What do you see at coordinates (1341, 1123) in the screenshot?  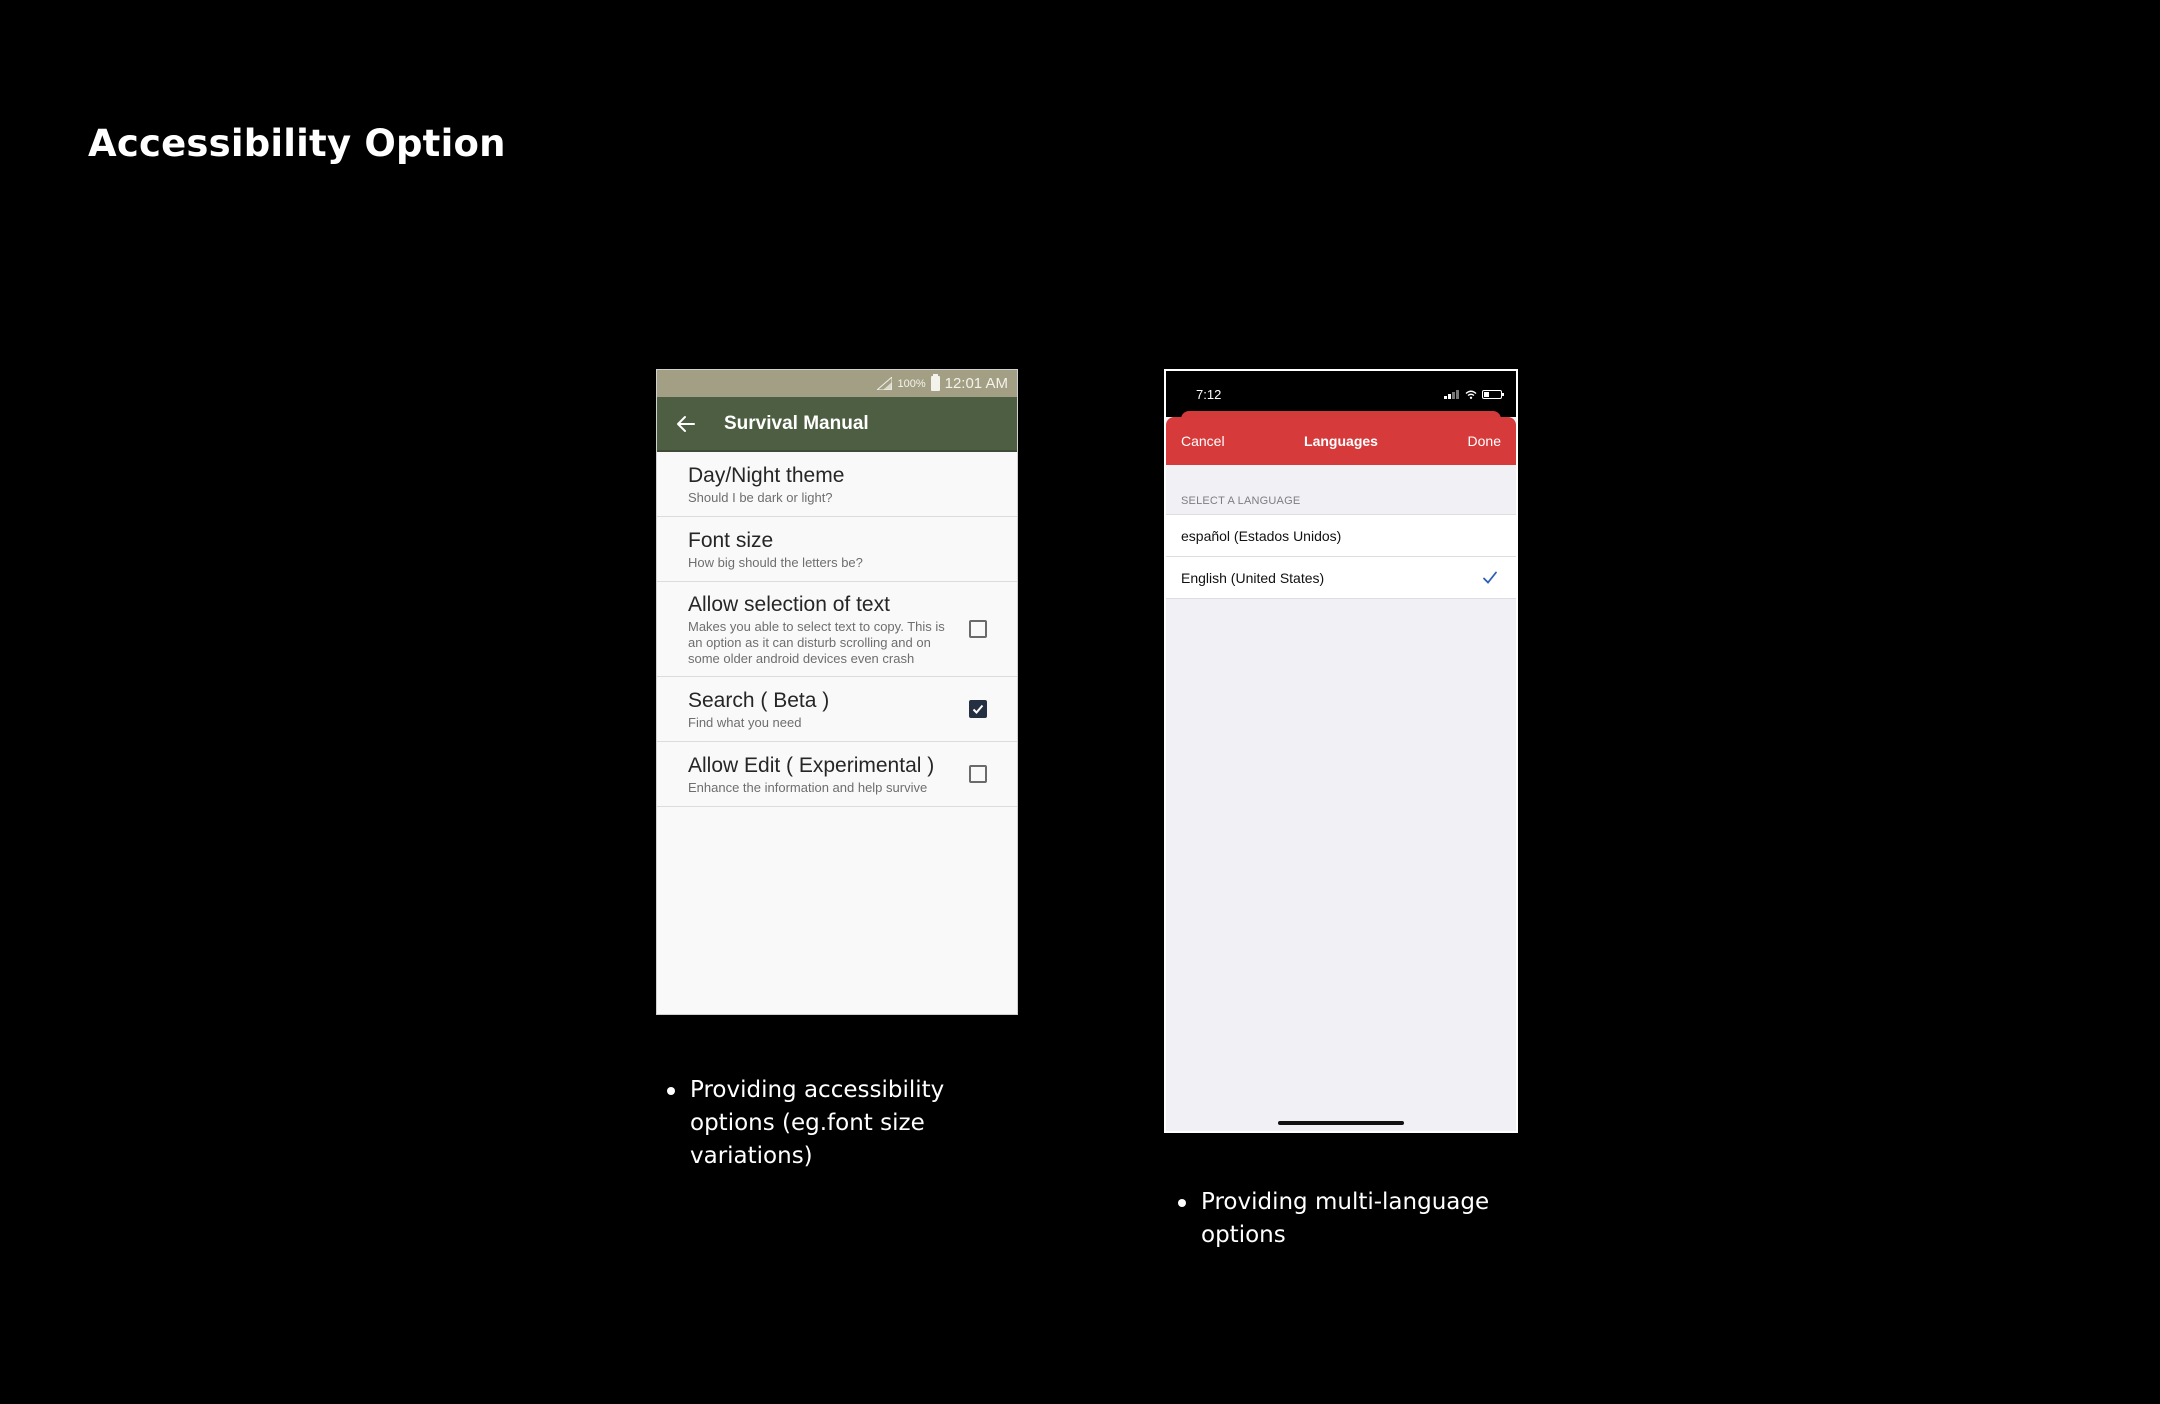 I see `home-indicator` at bounding box center [1341, 1123].